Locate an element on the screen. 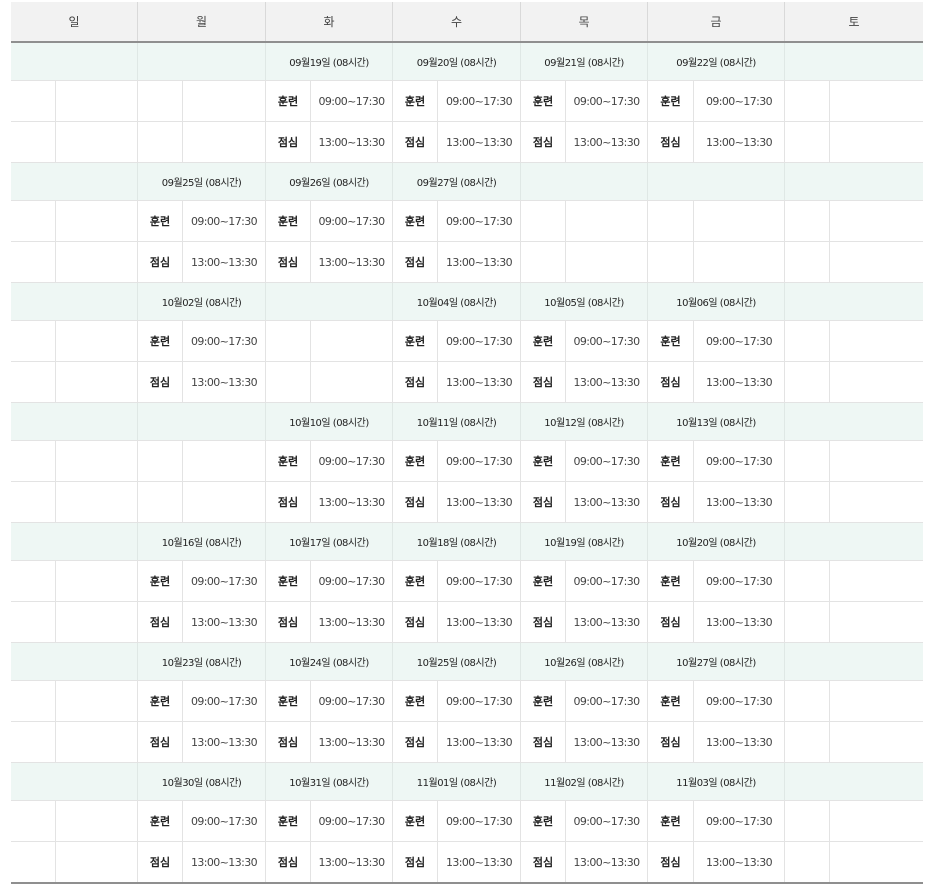 The height and width of the screenshot is (891, 938). day-date-cell: 09월25일 (08시간) is located at coordinates (202, 181).